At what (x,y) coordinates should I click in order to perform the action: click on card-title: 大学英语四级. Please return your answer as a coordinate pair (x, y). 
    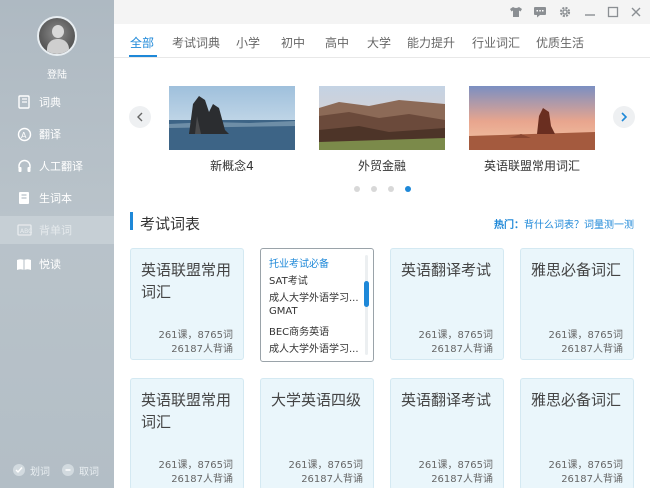
    Looking at the image, I should click on (316, 400).